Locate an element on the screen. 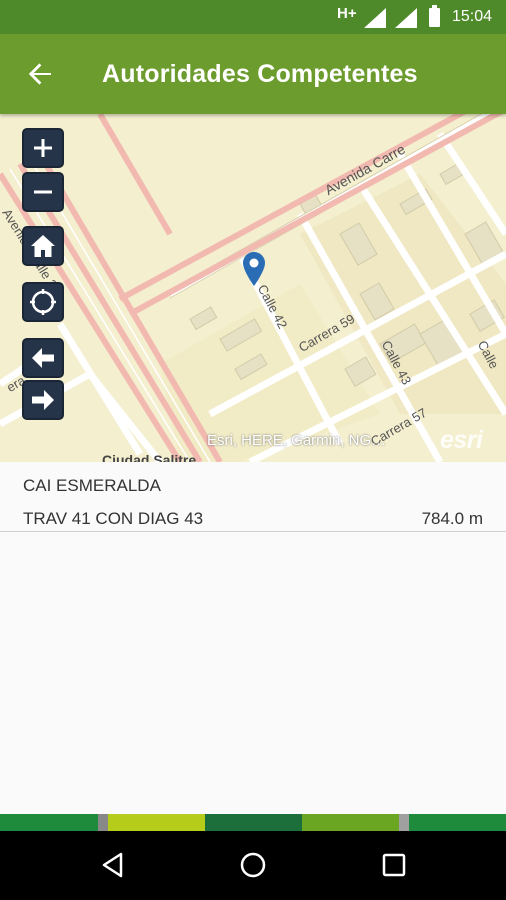 Image resolution: width=506 pixels, height=900 pixels. locate-button is located at coordinates (43, 302).